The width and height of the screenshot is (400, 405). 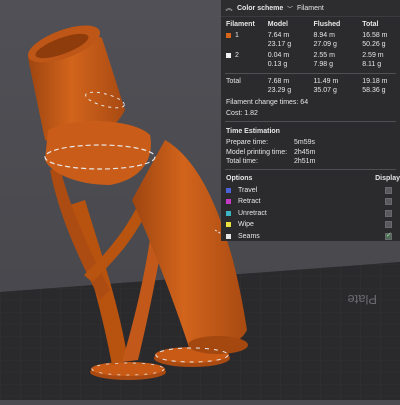 I want to click on color-scheme-value: Filament, so click(x=310, y=8).